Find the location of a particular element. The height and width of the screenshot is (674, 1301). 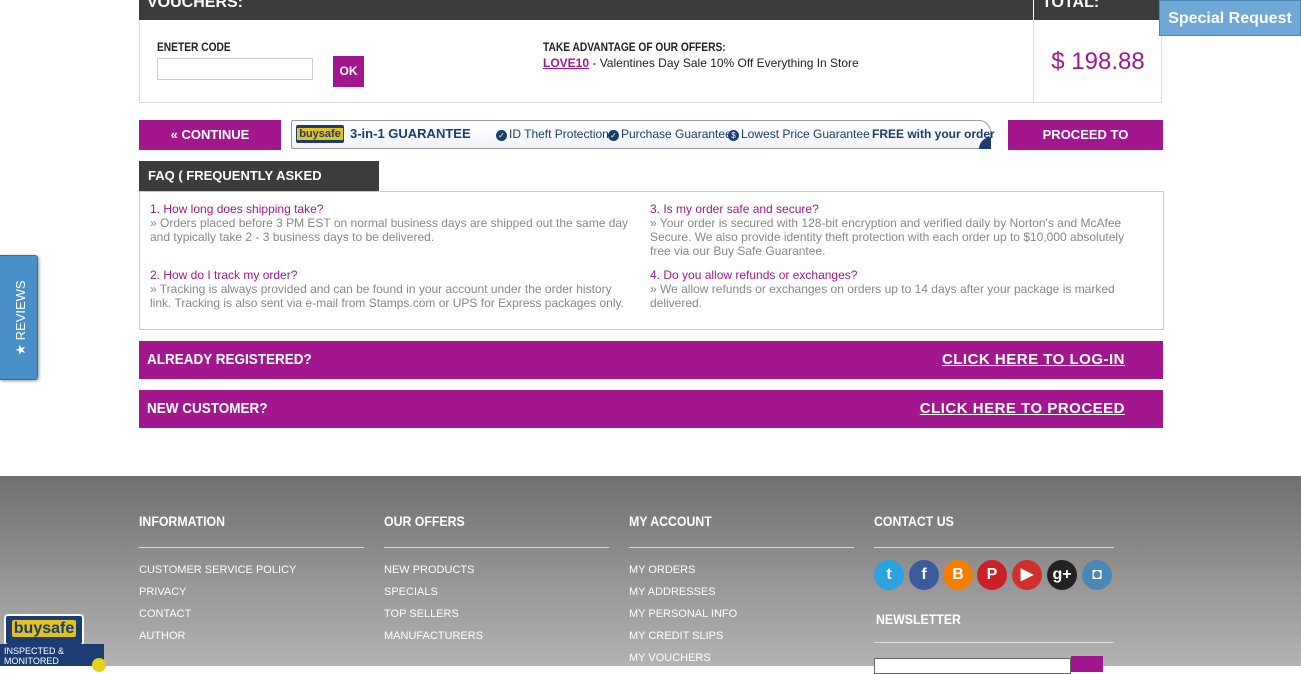

footer-link: MY ADDRESSES is located at coordinates (672, 592).